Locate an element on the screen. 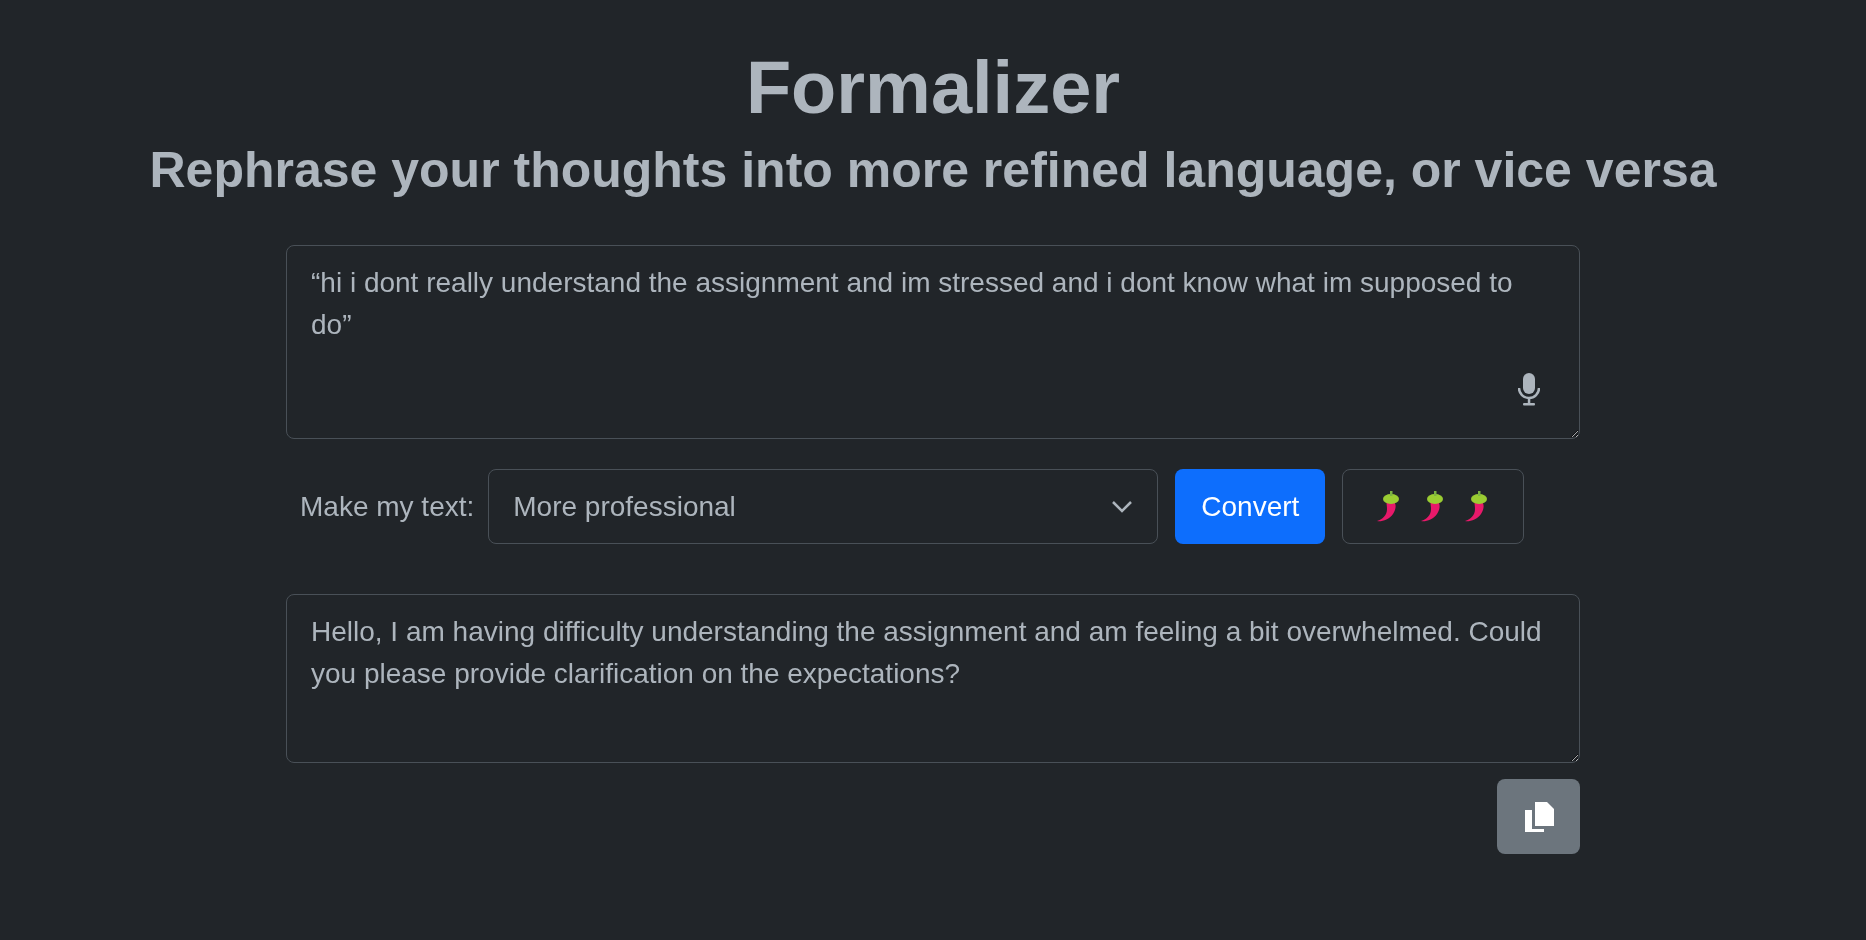 The image size is (1866, 940). copy-button is located at coordinates (1538, 816).